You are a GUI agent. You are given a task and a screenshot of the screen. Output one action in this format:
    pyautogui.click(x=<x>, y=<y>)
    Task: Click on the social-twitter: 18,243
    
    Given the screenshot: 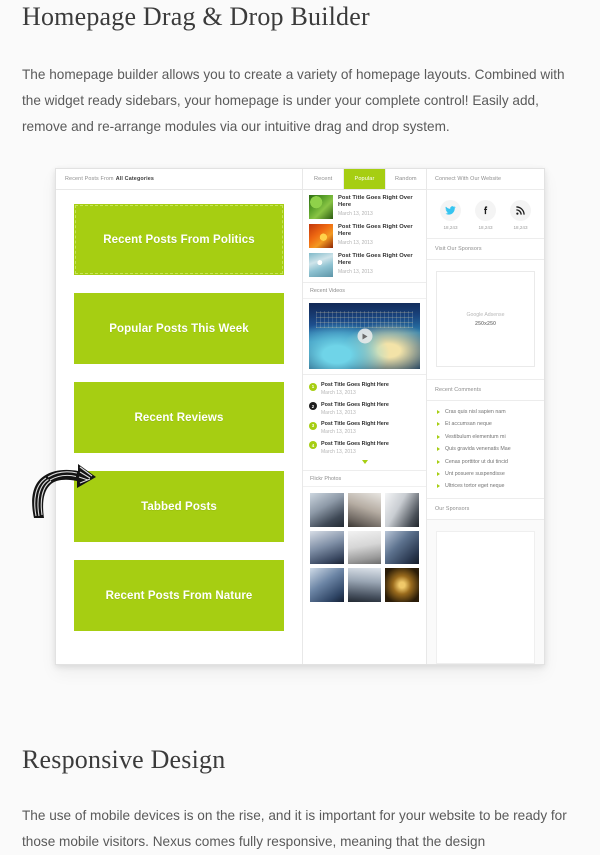 What is the action you would take?
    pyautogui.click(x=450, y=215)
    